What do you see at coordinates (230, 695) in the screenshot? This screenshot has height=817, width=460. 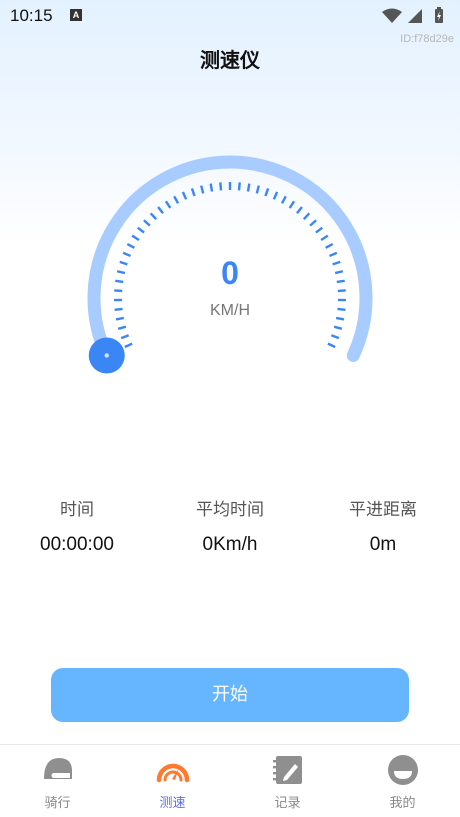 I see `start-button: 开始` at bounding box center [230, 695].